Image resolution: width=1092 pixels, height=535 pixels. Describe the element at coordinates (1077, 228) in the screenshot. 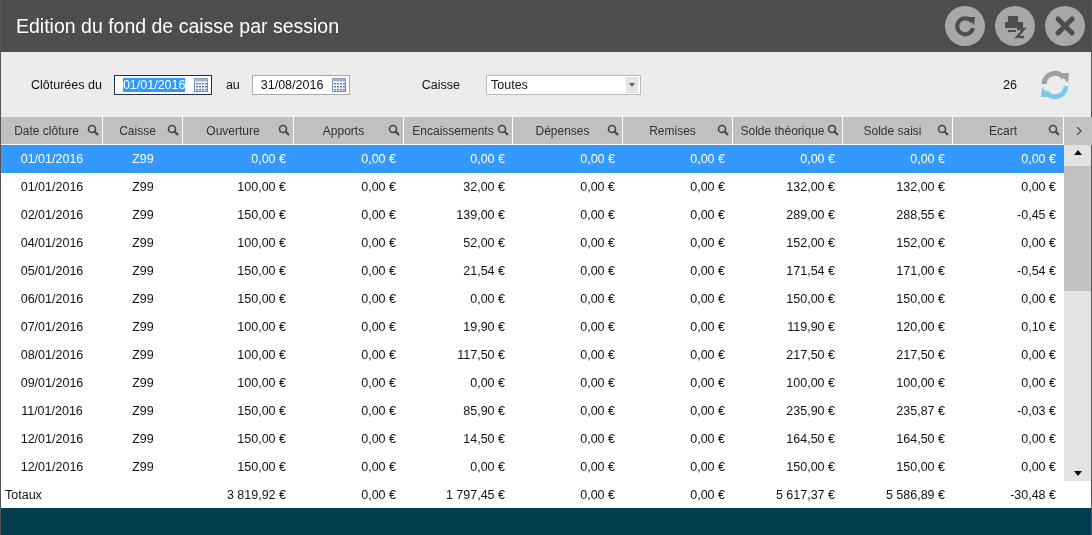

I see `scrollbar-thumb` at that location.